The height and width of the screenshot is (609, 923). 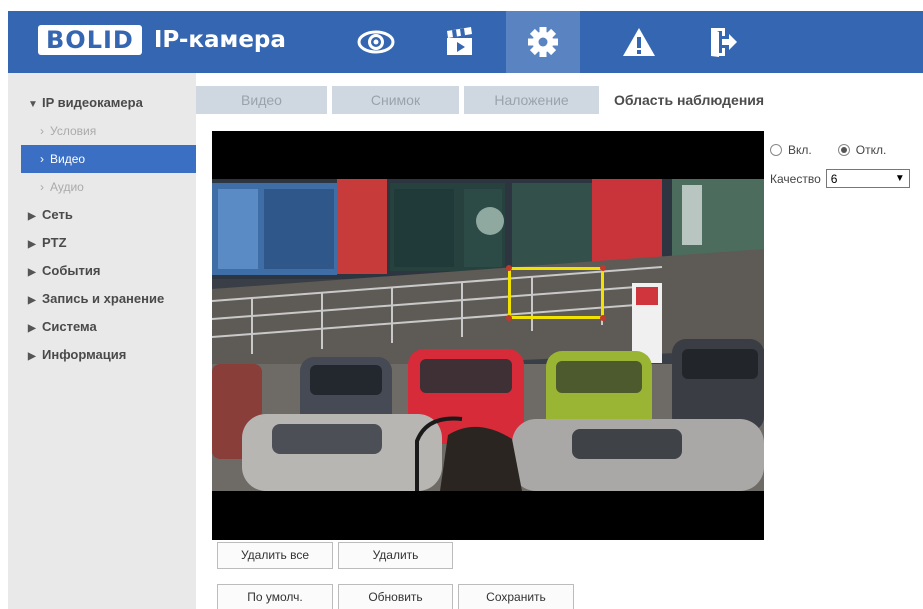 What do you see at coordinates (102, 355) in the screenshot?
I see `sidebar-item-info: ▶ Информация` at bounding box center [102, 355].